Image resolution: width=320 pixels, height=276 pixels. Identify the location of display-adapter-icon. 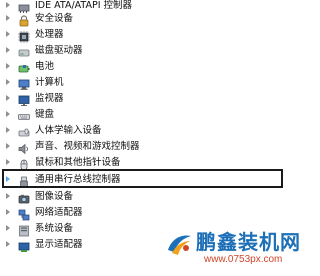
(24, 245).